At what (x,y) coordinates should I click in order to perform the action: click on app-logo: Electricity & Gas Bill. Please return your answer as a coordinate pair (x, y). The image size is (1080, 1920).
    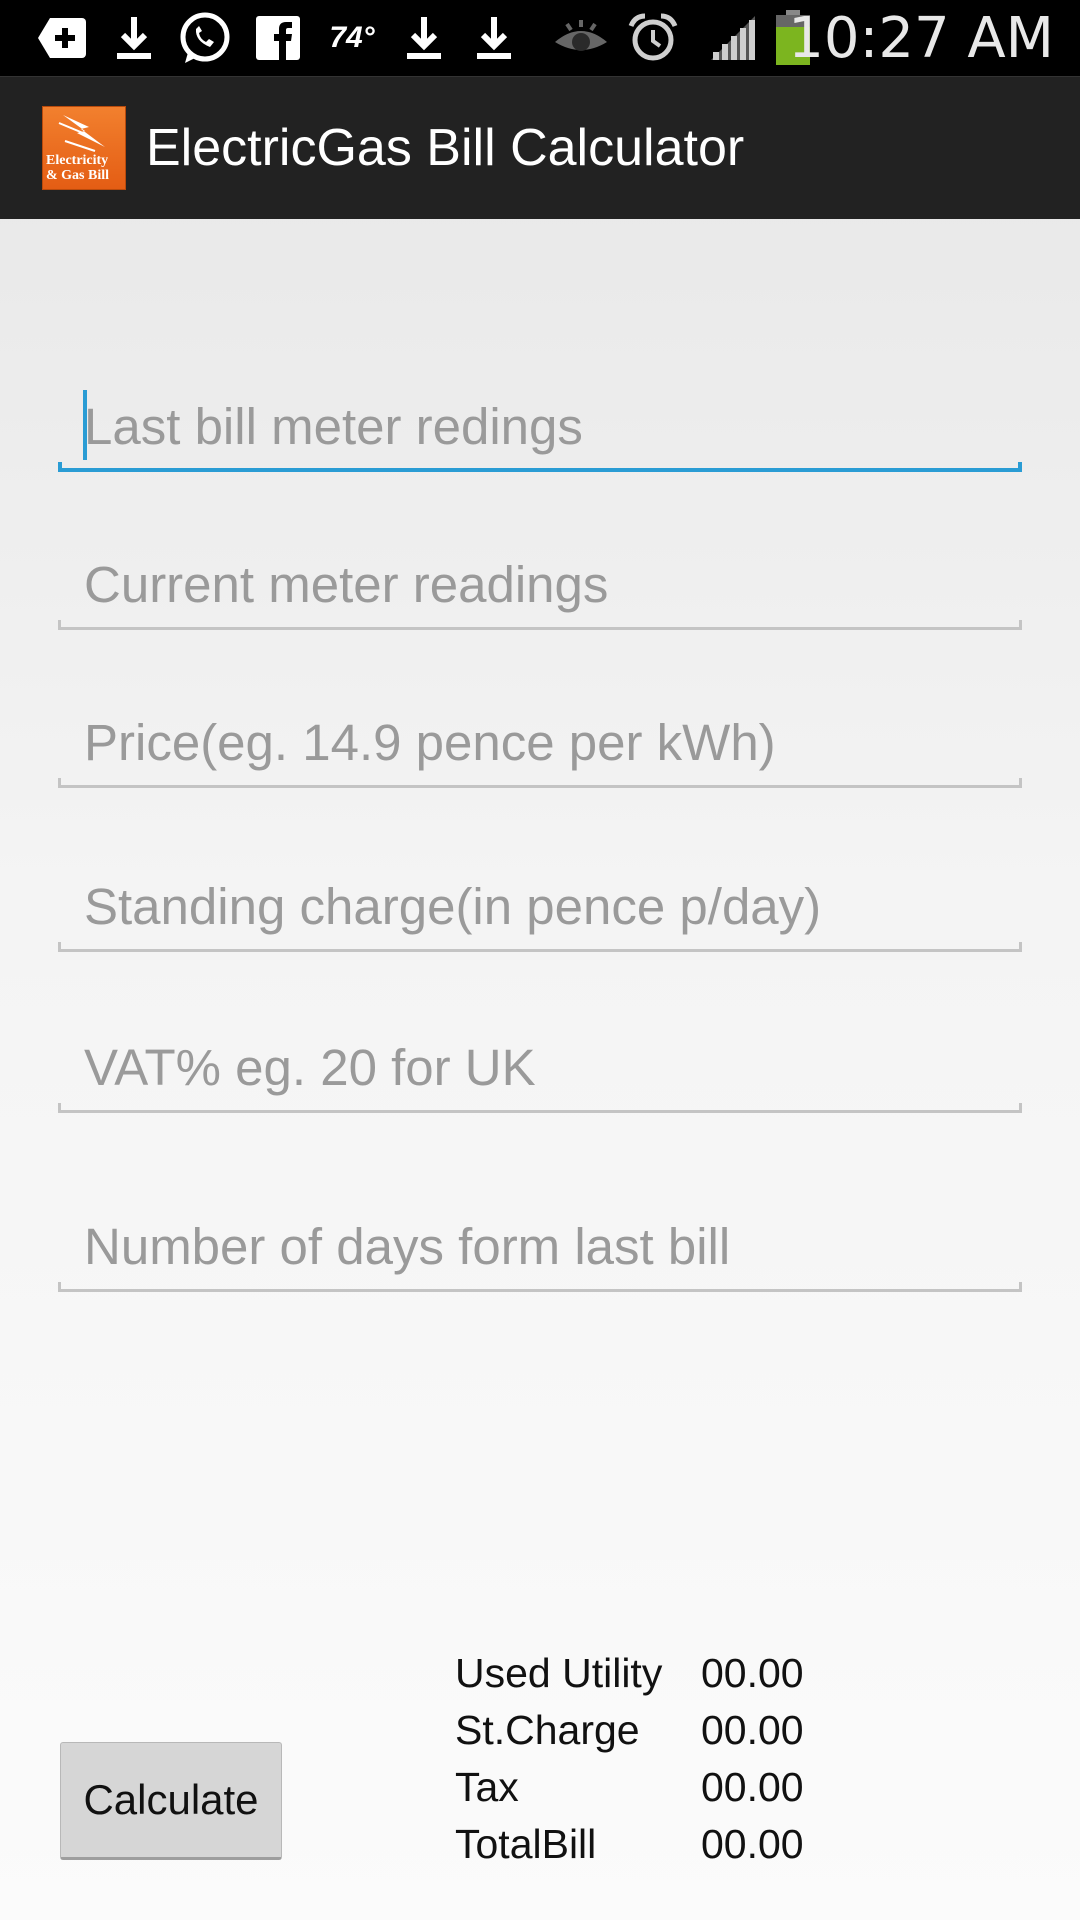
    Looking at the image, I should click on (84, 148).